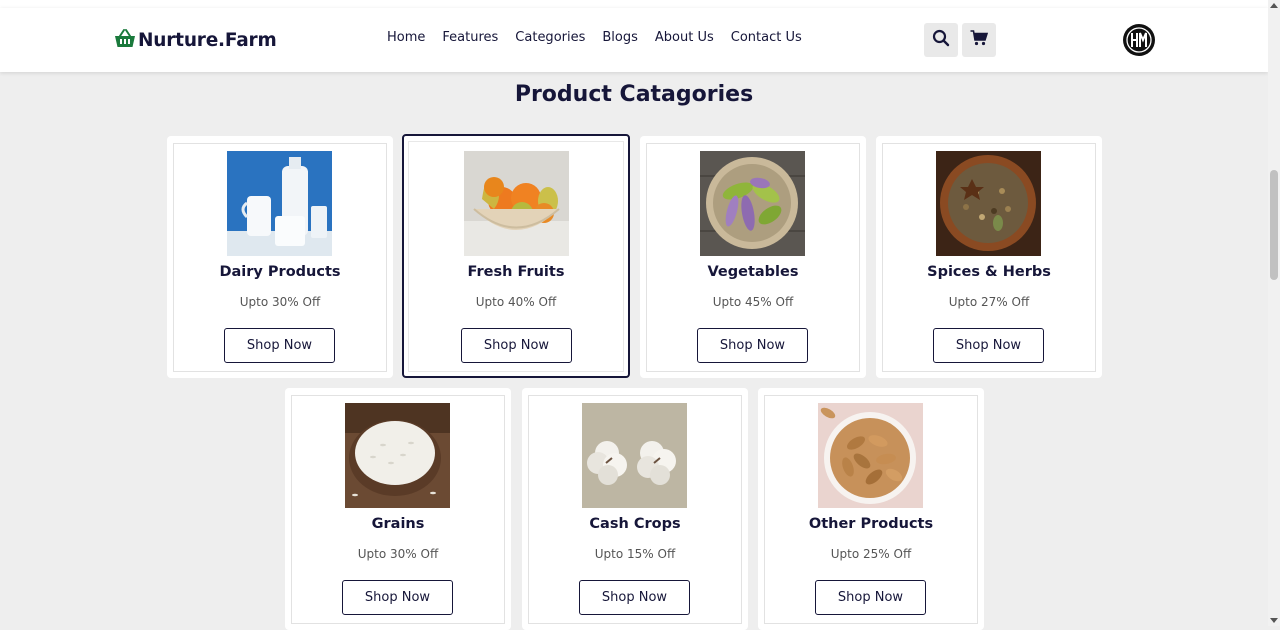 Image resolution: width=1280 pixels, height=630 pixels. Describe the element at coordinates (871, 524) in the screenshot. I see `category-title: Other Products` at that location.